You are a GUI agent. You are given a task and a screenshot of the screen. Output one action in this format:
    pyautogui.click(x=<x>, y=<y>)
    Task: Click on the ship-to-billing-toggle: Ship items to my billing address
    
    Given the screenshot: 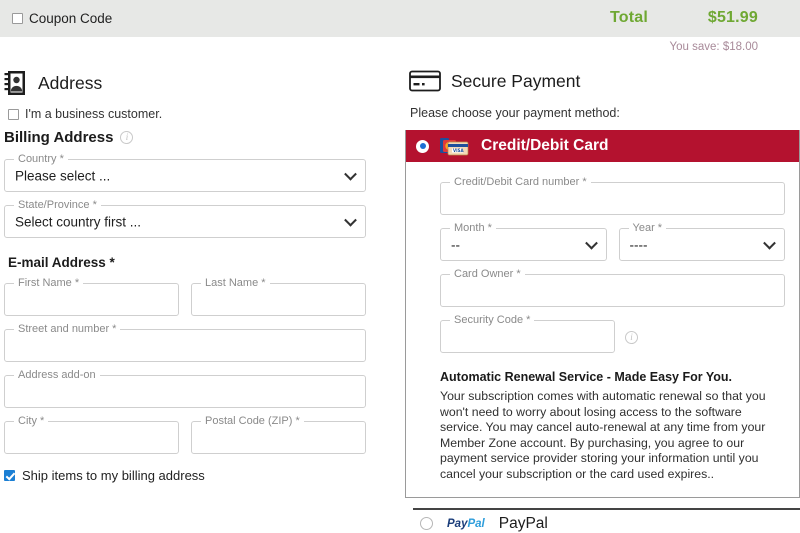 What is the action you would take?
    pyautogui.click(x=202, y=475)
    